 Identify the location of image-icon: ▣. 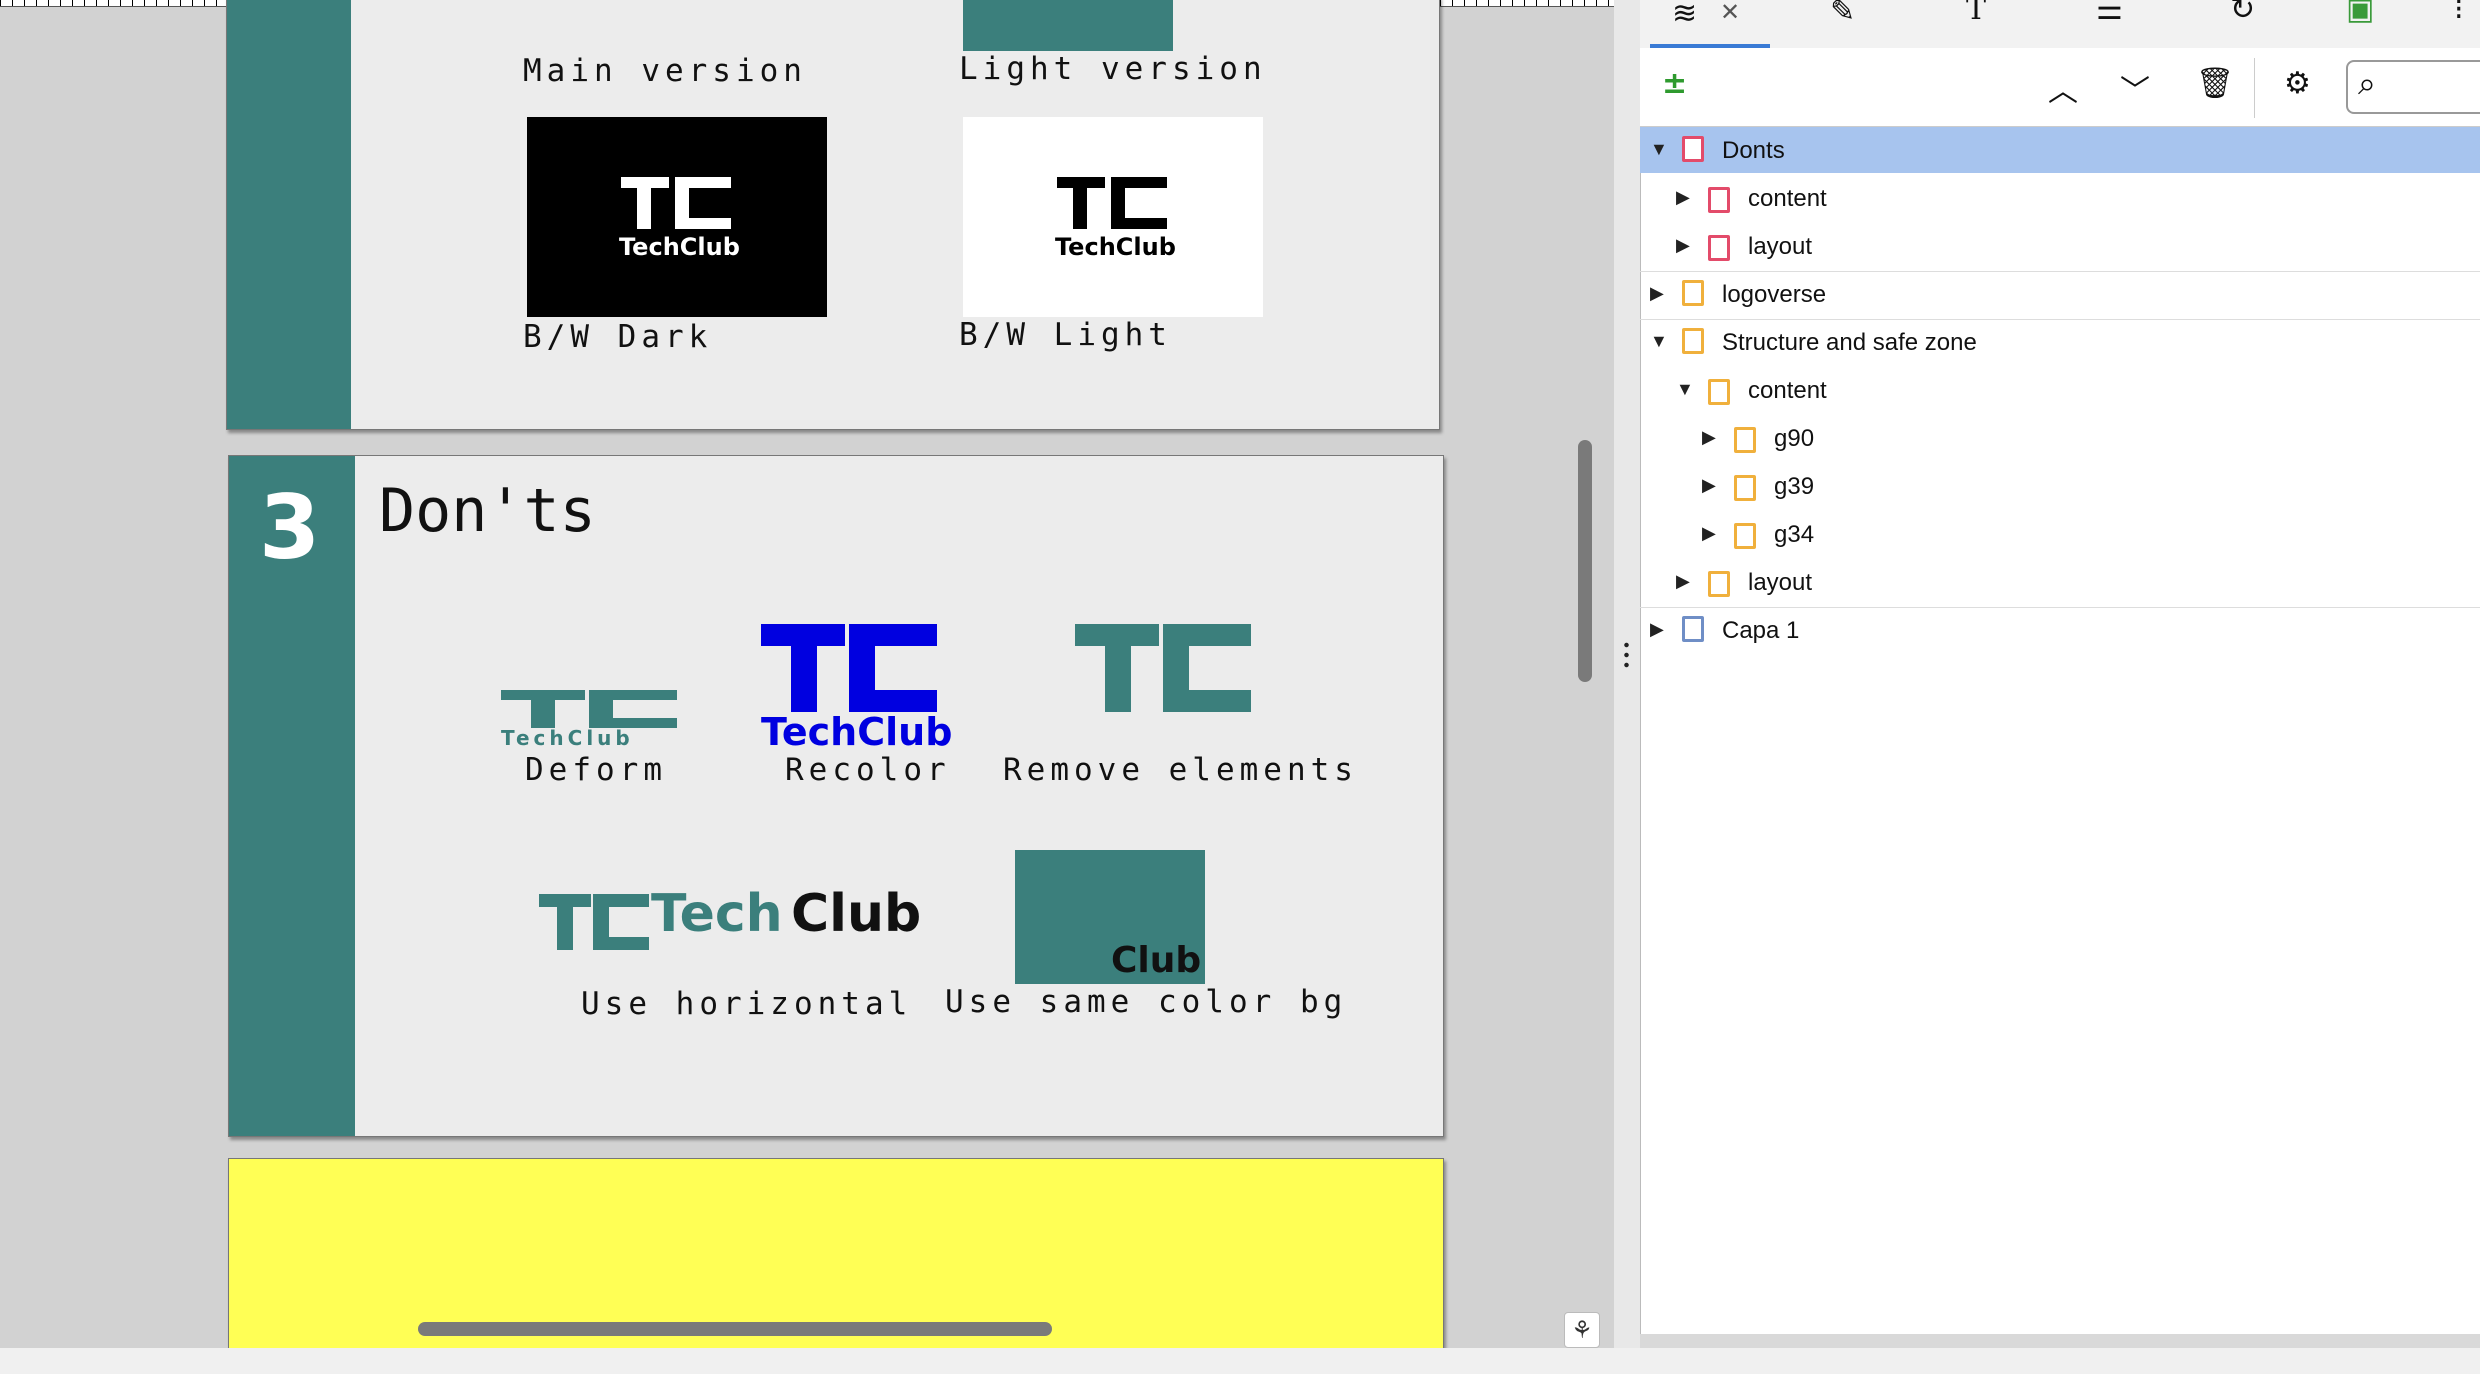
(2360, 13).